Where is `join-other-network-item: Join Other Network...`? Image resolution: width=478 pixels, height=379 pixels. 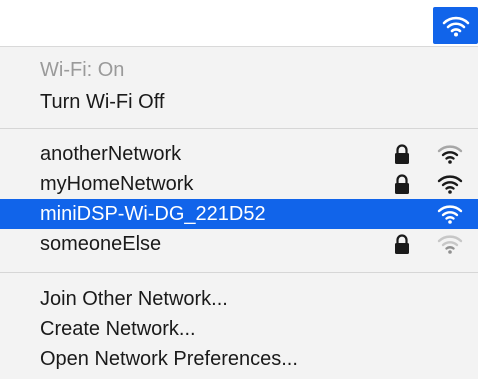 join-other-network-item: Join Other Network... is located at coordinates (239, 299).